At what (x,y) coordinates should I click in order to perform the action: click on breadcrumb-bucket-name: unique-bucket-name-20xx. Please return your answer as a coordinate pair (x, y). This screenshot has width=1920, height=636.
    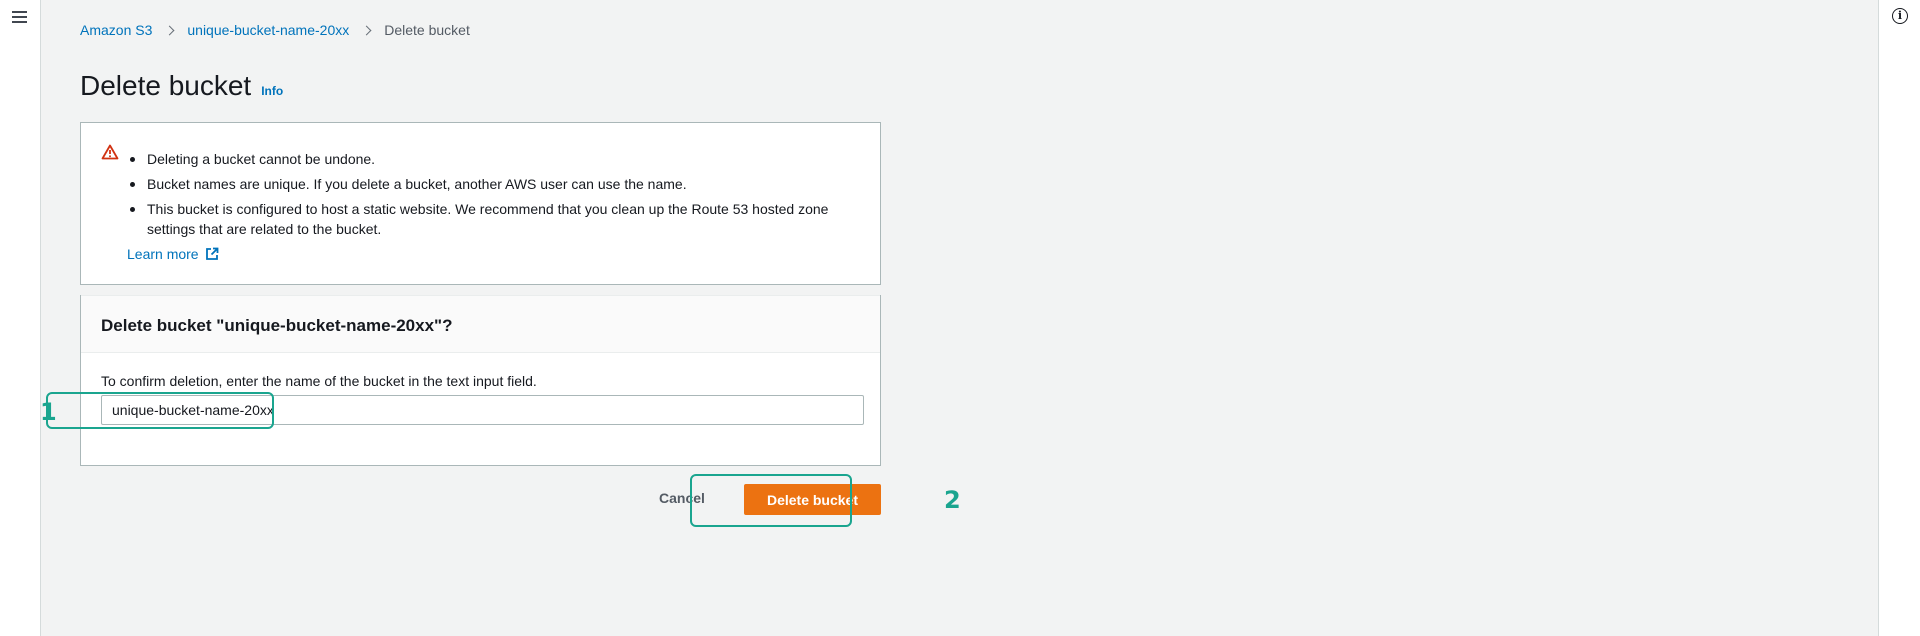
    Looking at the image, I should click on (268, 30).